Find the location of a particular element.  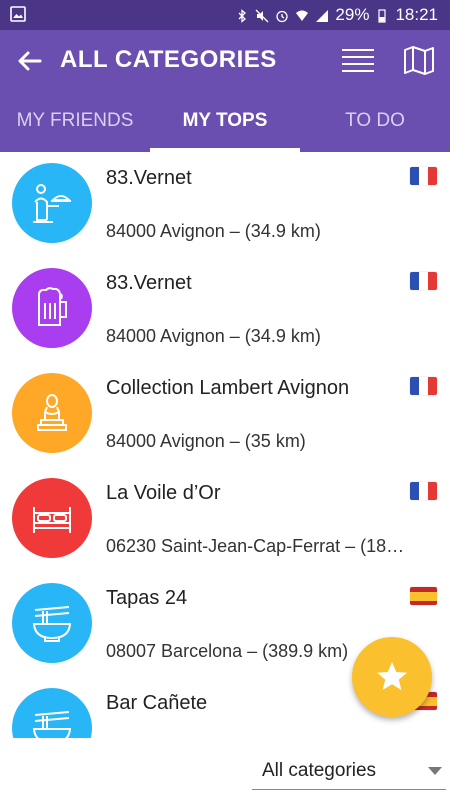

tab-my-friends: MY FRIENDS is located at coordinates (75, 121).